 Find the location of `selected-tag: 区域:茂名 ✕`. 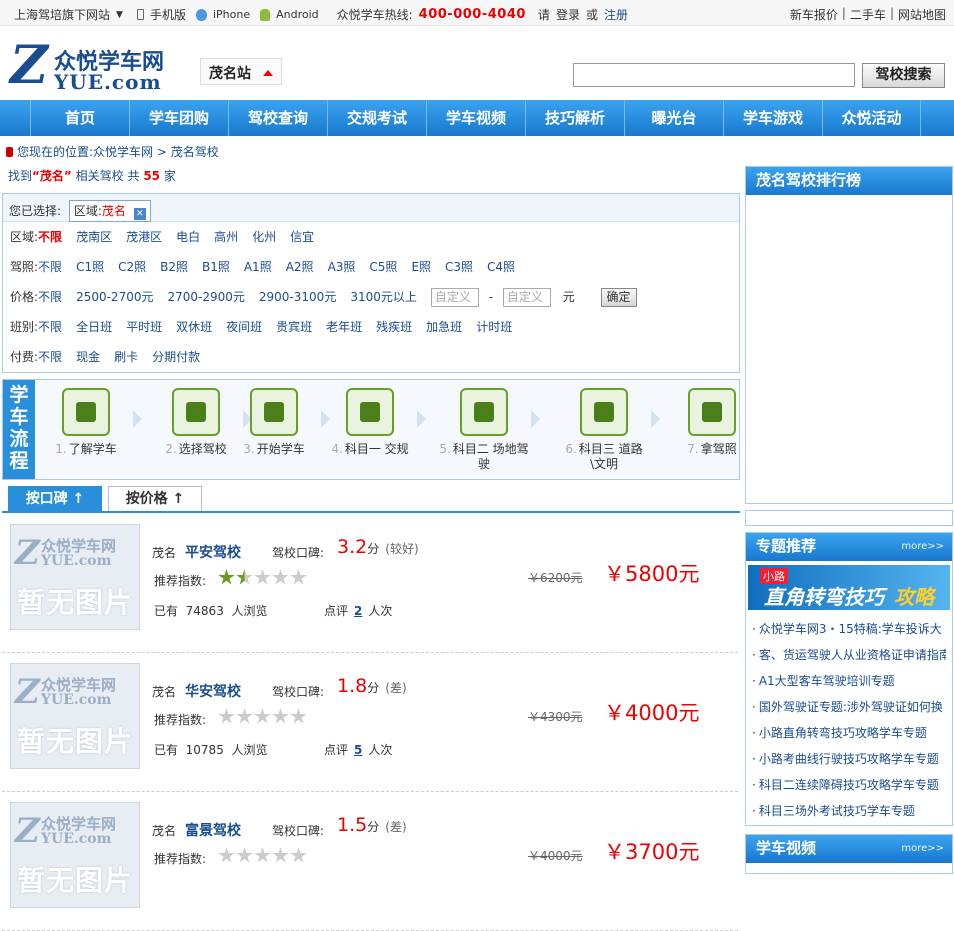

selected-tag: 区域:茂名 ✕ is located at coordinates (109, 211).